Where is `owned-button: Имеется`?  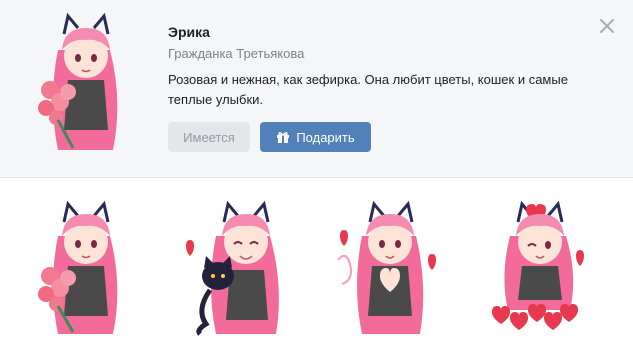 owned-button: Имеется is located at coordinates (209, 137).